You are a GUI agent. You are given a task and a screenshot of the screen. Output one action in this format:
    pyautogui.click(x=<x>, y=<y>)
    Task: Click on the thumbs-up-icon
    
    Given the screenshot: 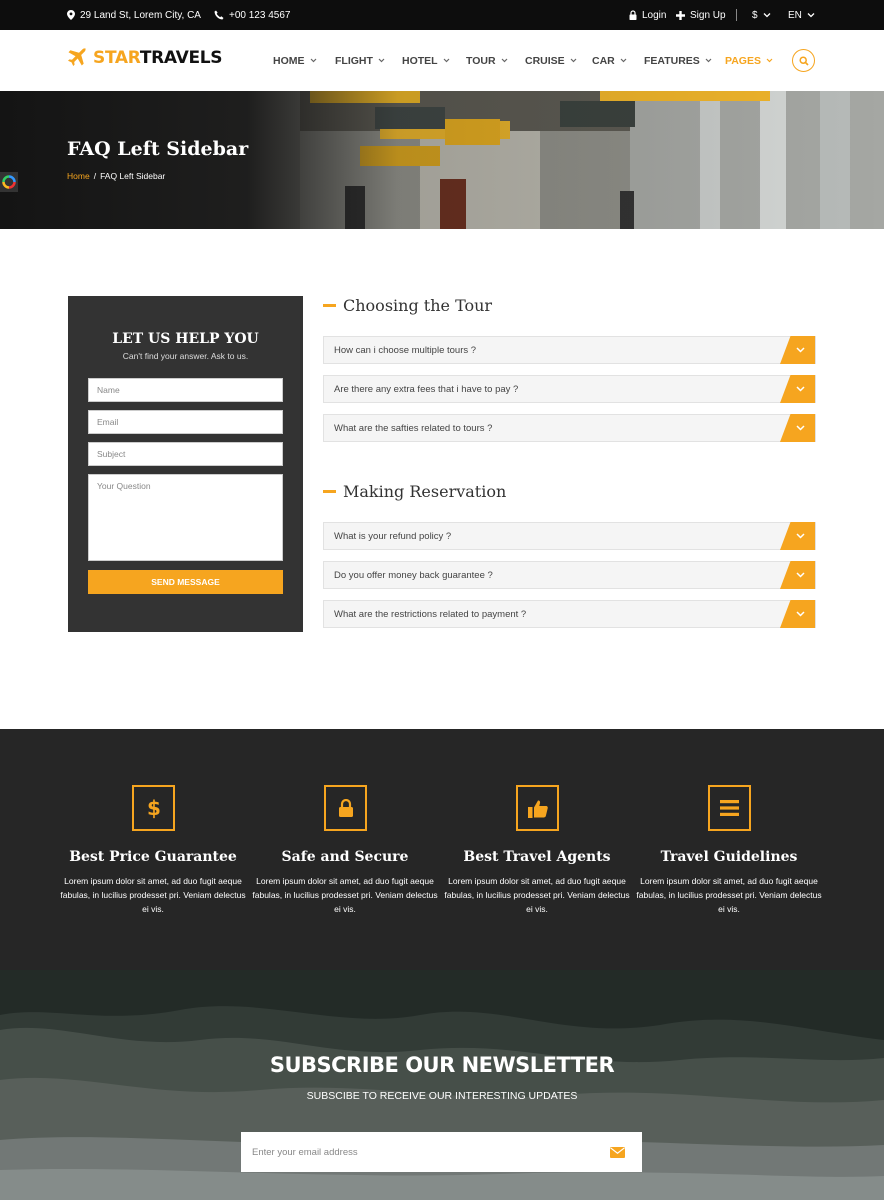 What is the action you would take?
    pyautogui.click(x=537, y=808)
    